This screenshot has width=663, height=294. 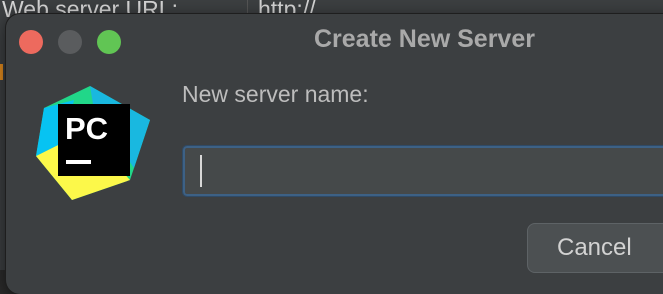 What do you see at coordinates (70, 42) in the screenshot?
I see `minimize-window-button` at bounding box center [70, 42].